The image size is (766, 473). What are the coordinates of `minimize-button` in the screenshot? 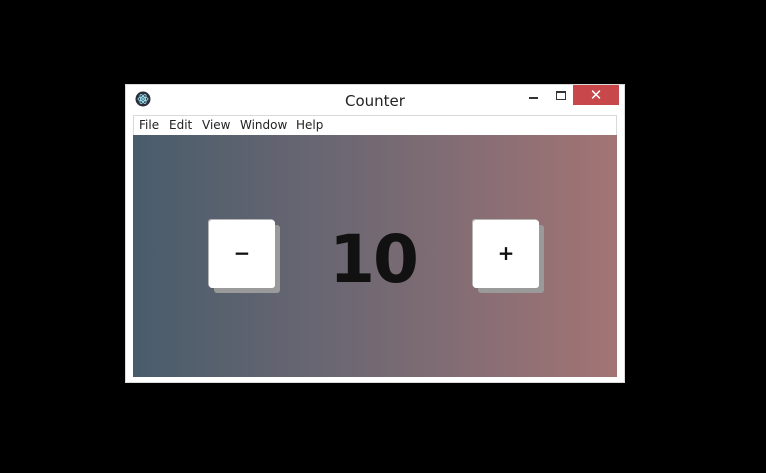 It's located at (534, 95).